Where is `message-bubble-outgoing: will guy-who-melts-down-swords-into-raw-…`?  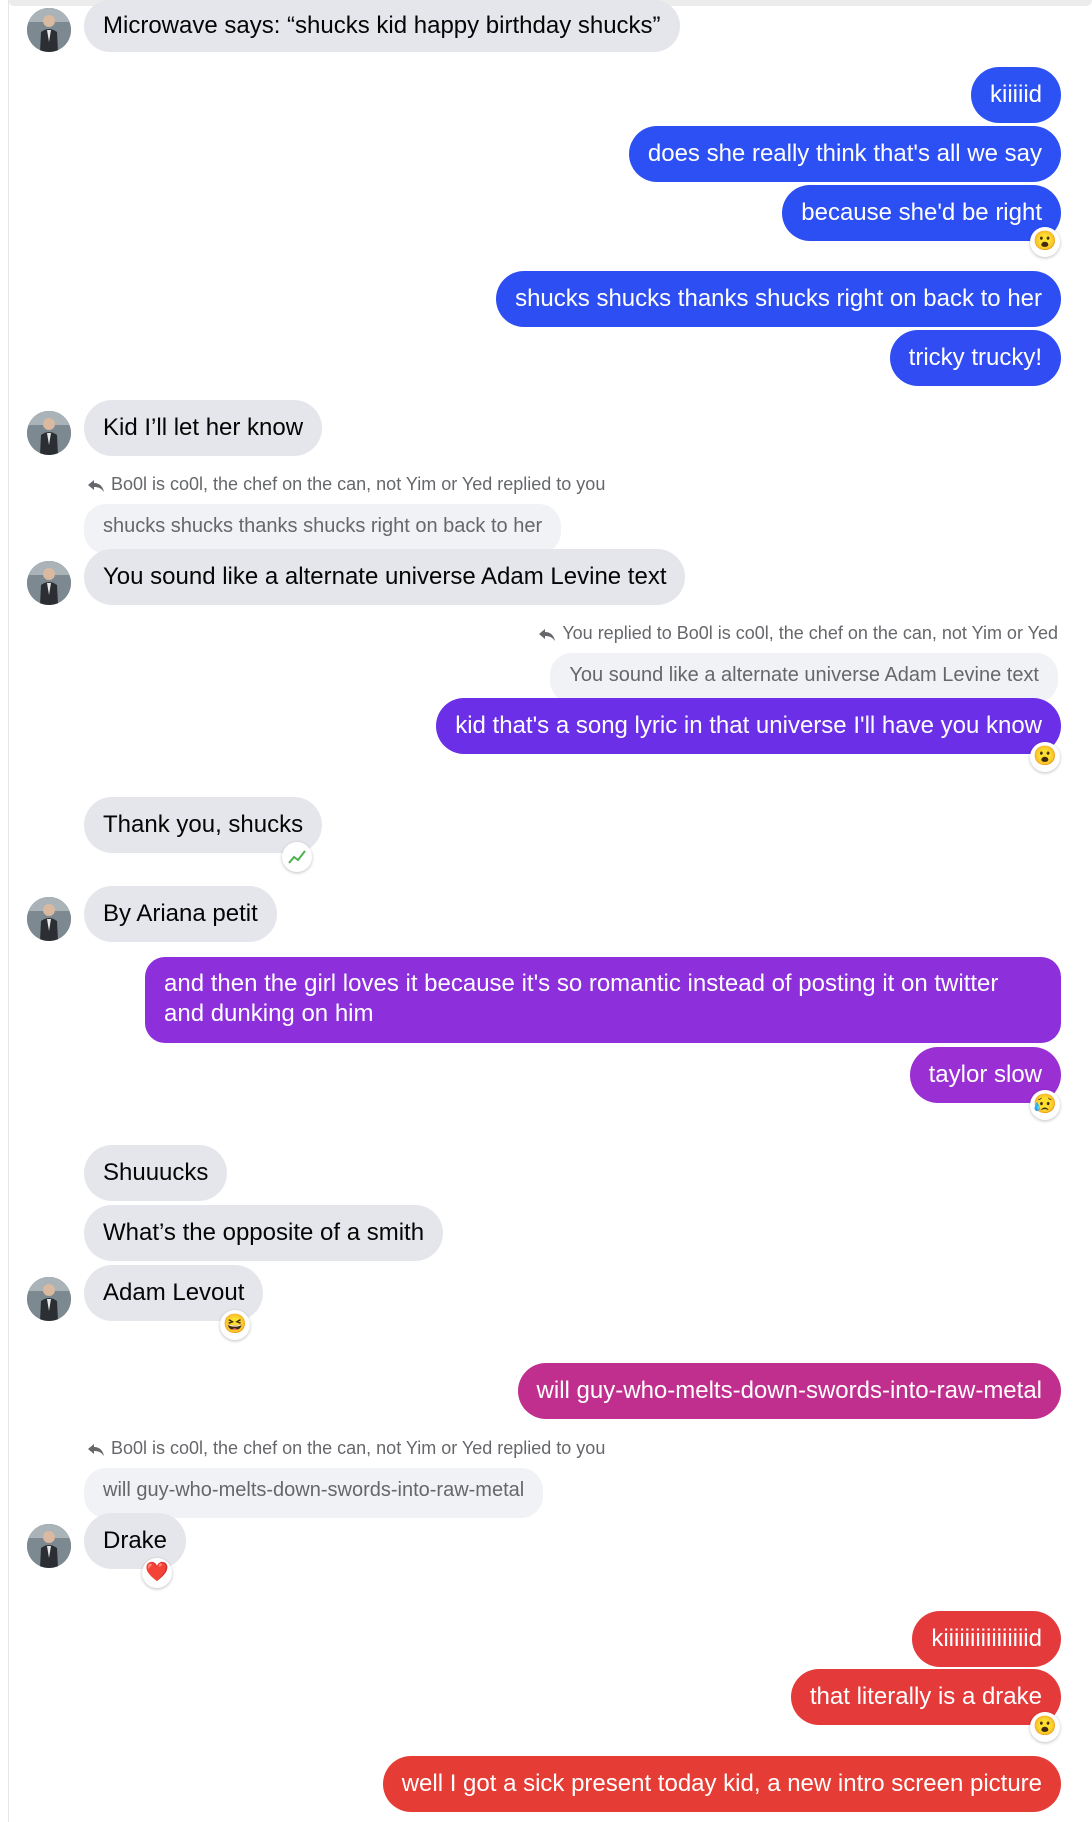
message-bubble-outgoing: will guy-who-melts-down-swords-into-raw-… is located at coordinates (789, 1391).